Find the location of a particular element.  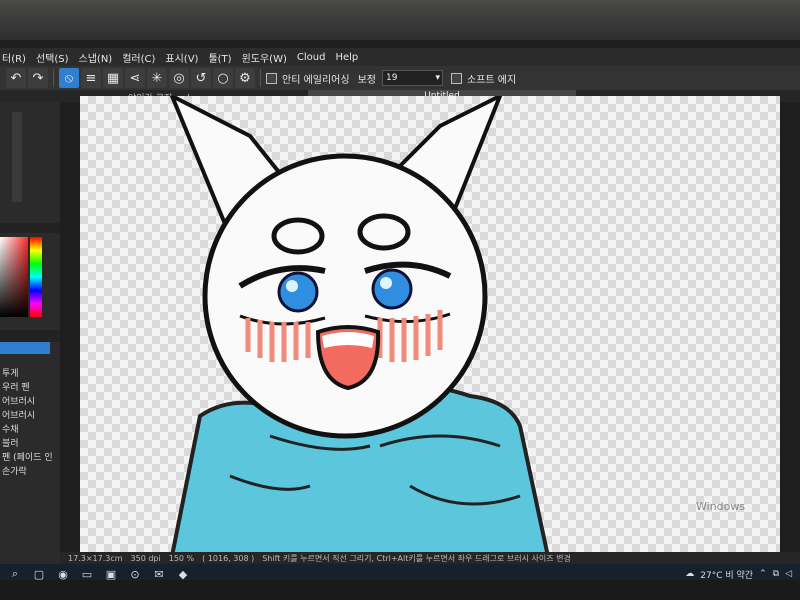

brush-item: 투게 is located at coordinates (26, 374).